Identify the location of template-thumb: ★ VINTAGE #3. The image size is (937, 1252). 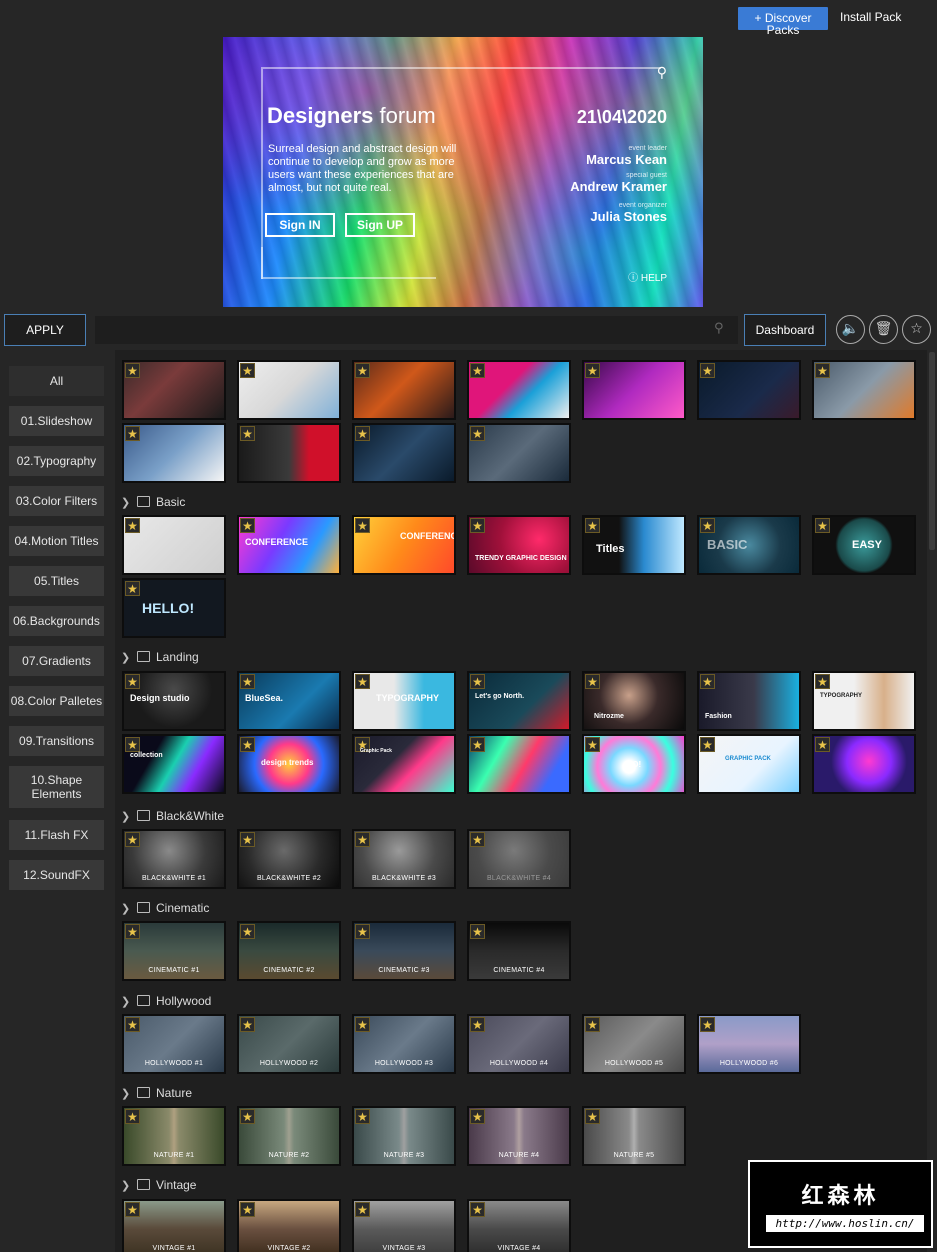
(404, 1225).